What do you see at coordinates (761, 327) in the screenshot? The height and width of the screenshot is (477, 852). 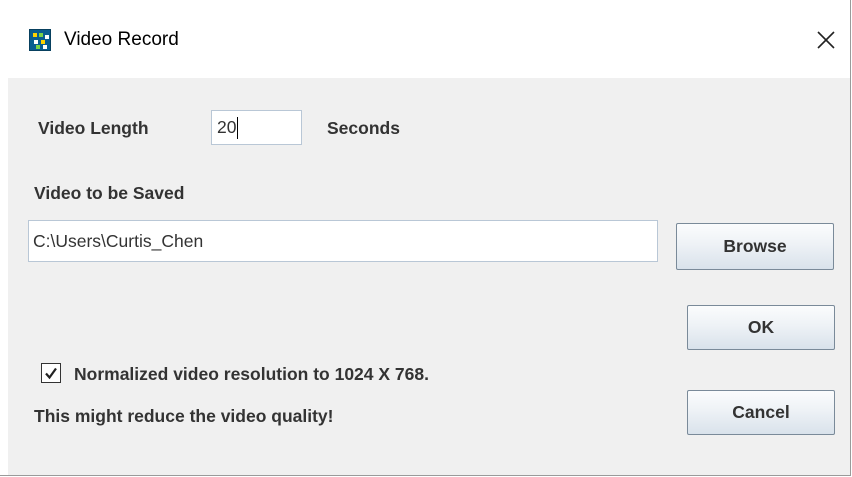 I see `ok-button: OK` at bounding box center [761, 327].